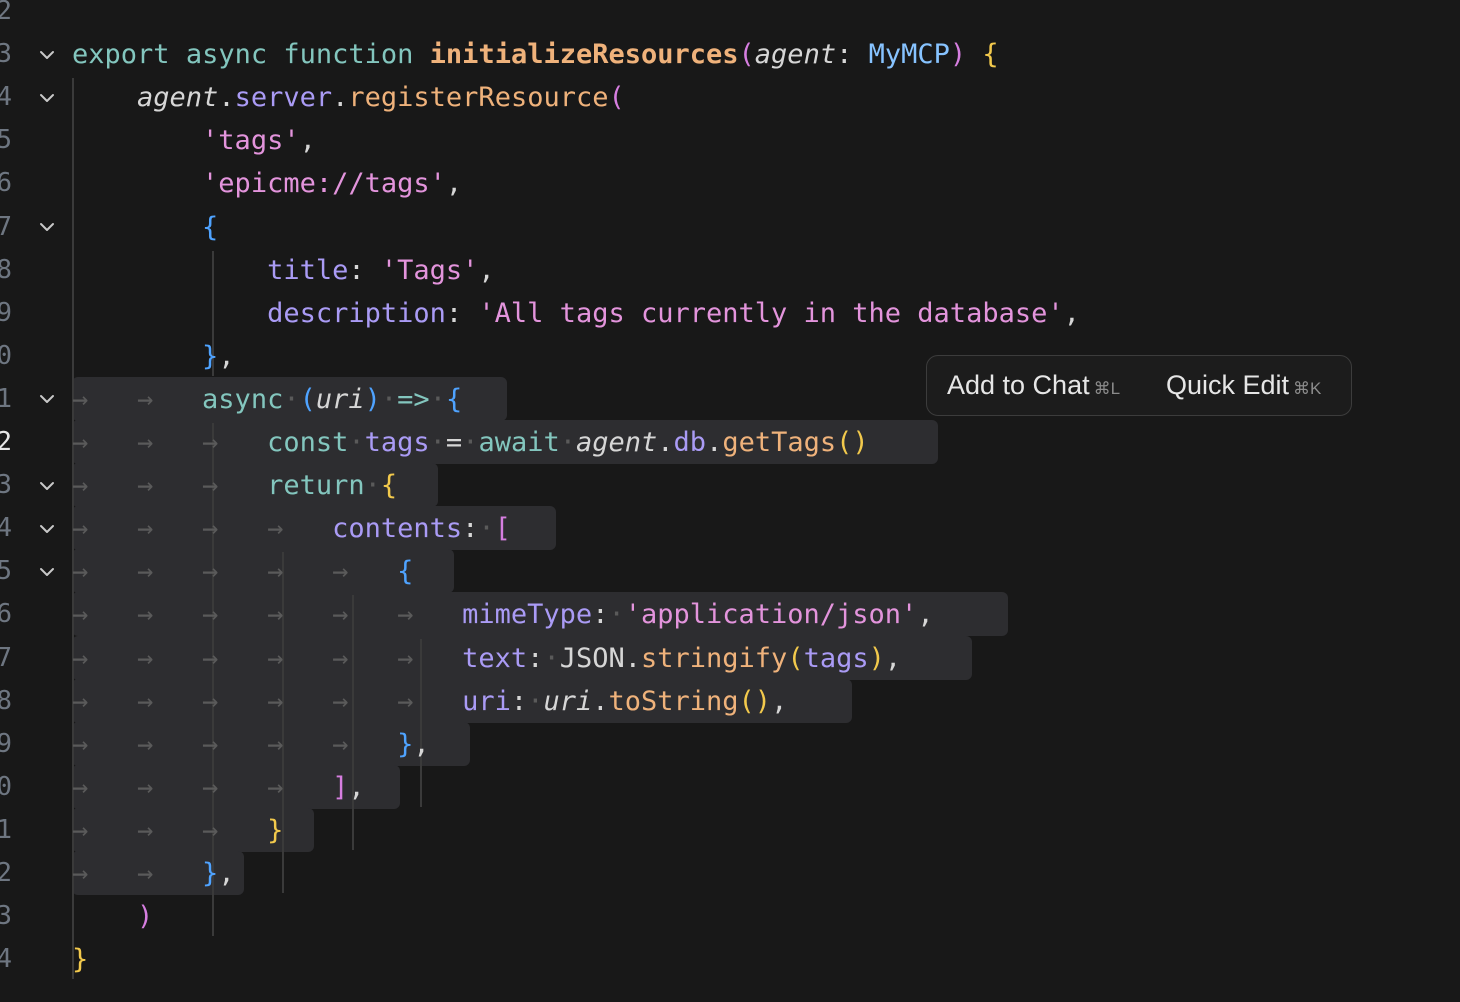 The height and width of the screenshot is (1002, 1460). I want to click on code-token: function, so click(348, 55).